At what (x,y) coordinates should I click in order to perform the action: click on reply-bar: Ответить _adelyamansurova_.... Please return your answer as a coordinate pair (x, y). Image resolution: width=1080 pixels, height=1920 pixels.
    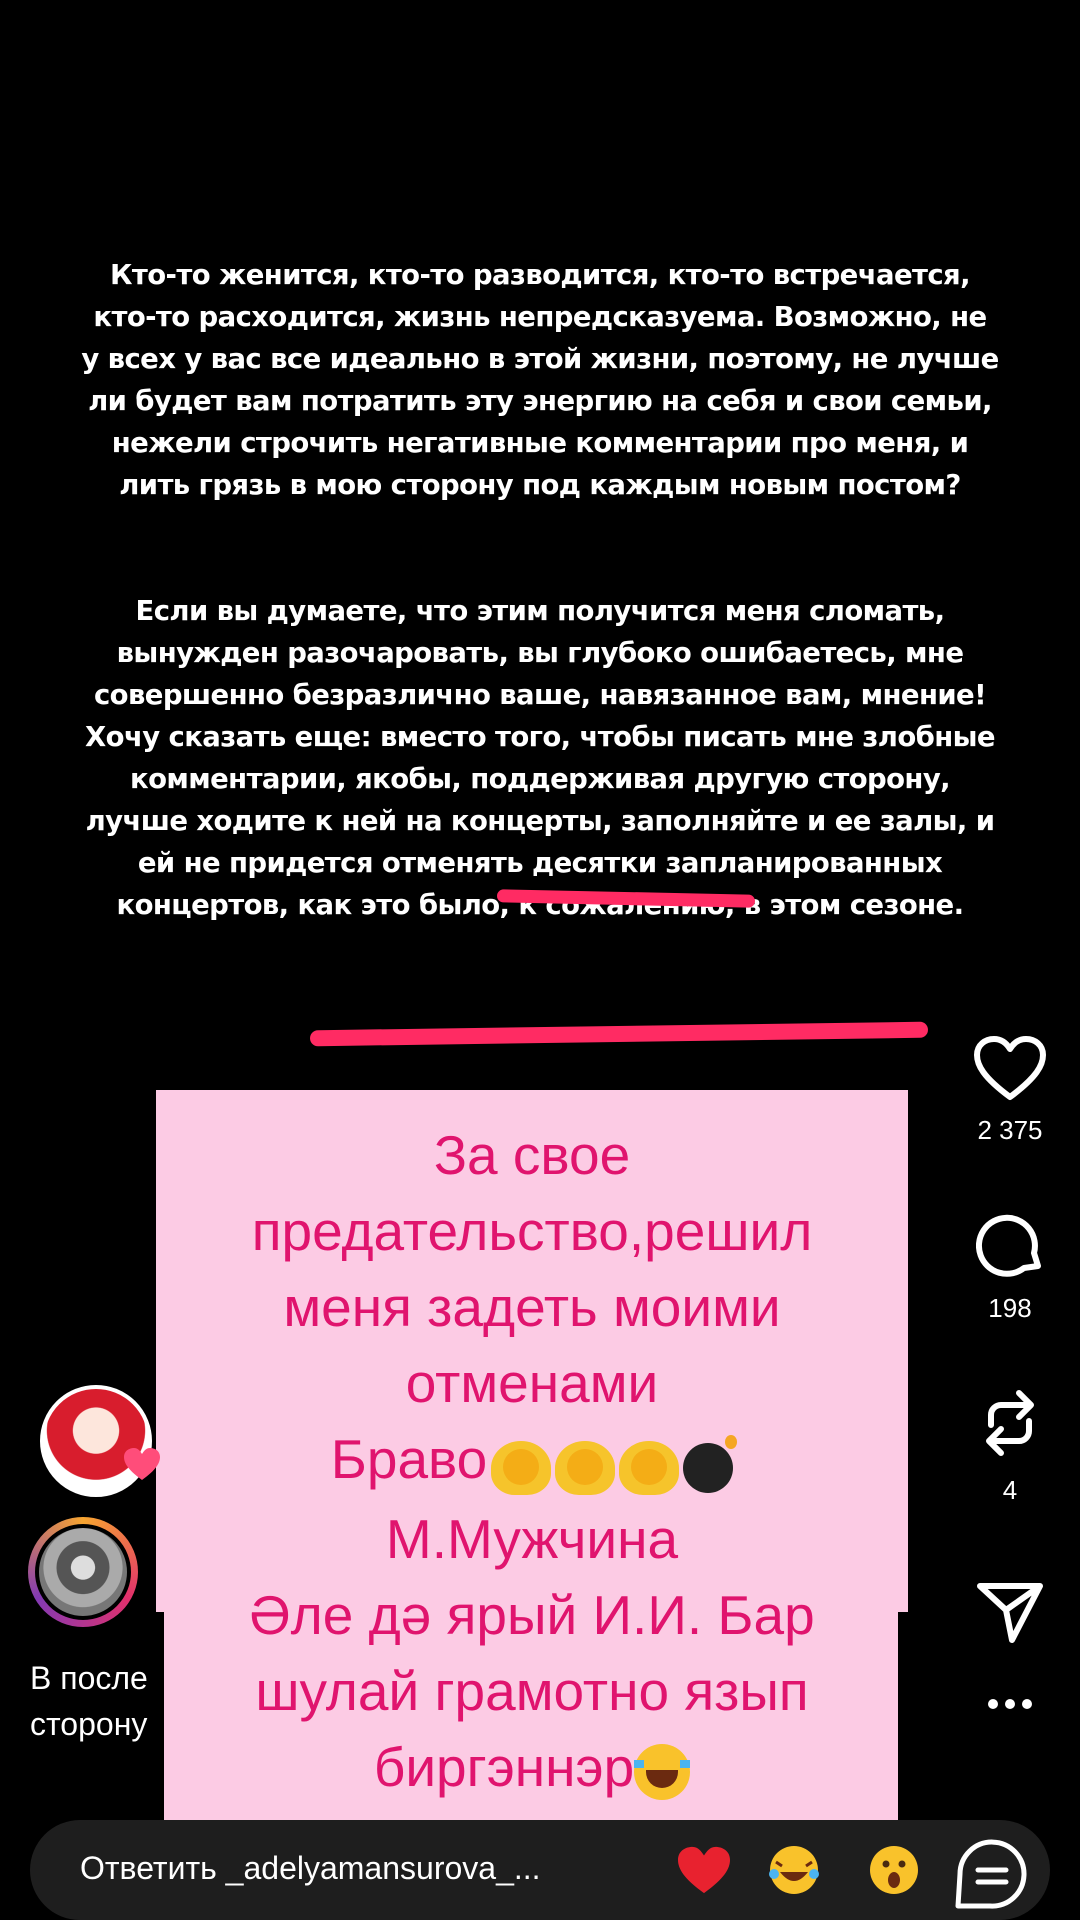
    Looking at the image, I should click on (540, 1870).